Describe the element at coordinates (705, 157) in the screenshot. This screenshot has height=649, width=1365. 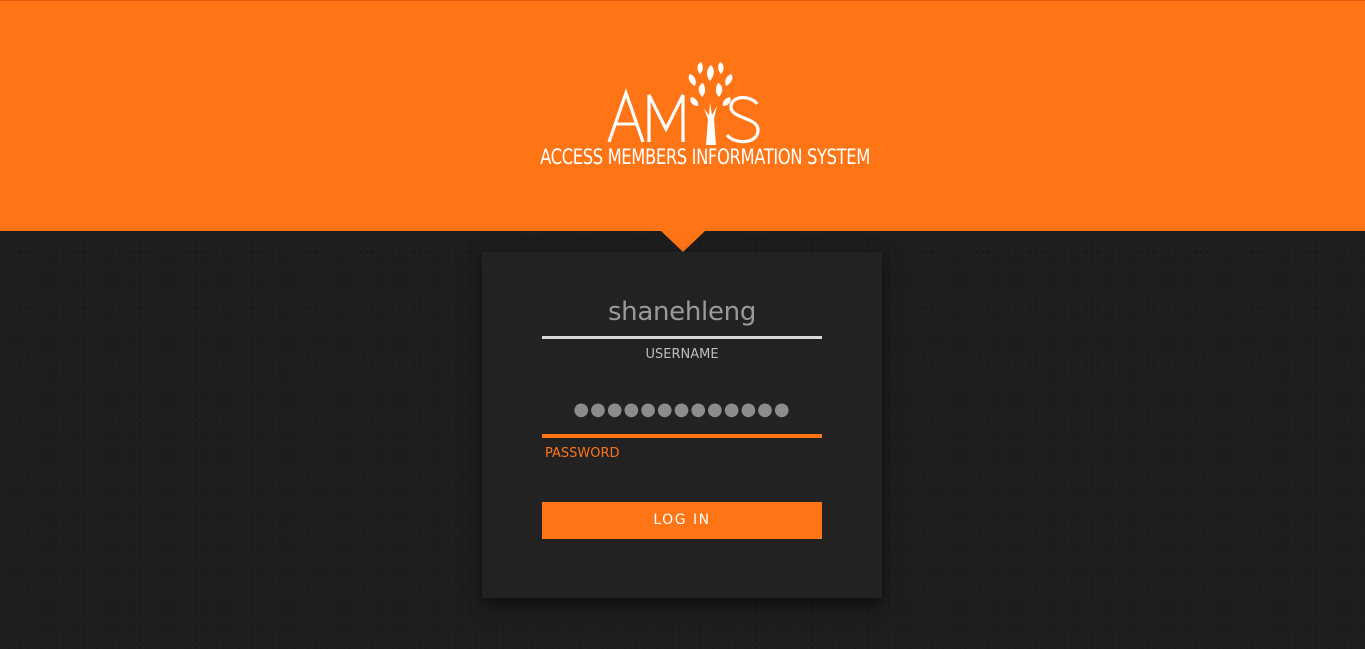
I see `brand-tagline: ACCESS MEMBERS INFORMATION SYSTEM` at that location.